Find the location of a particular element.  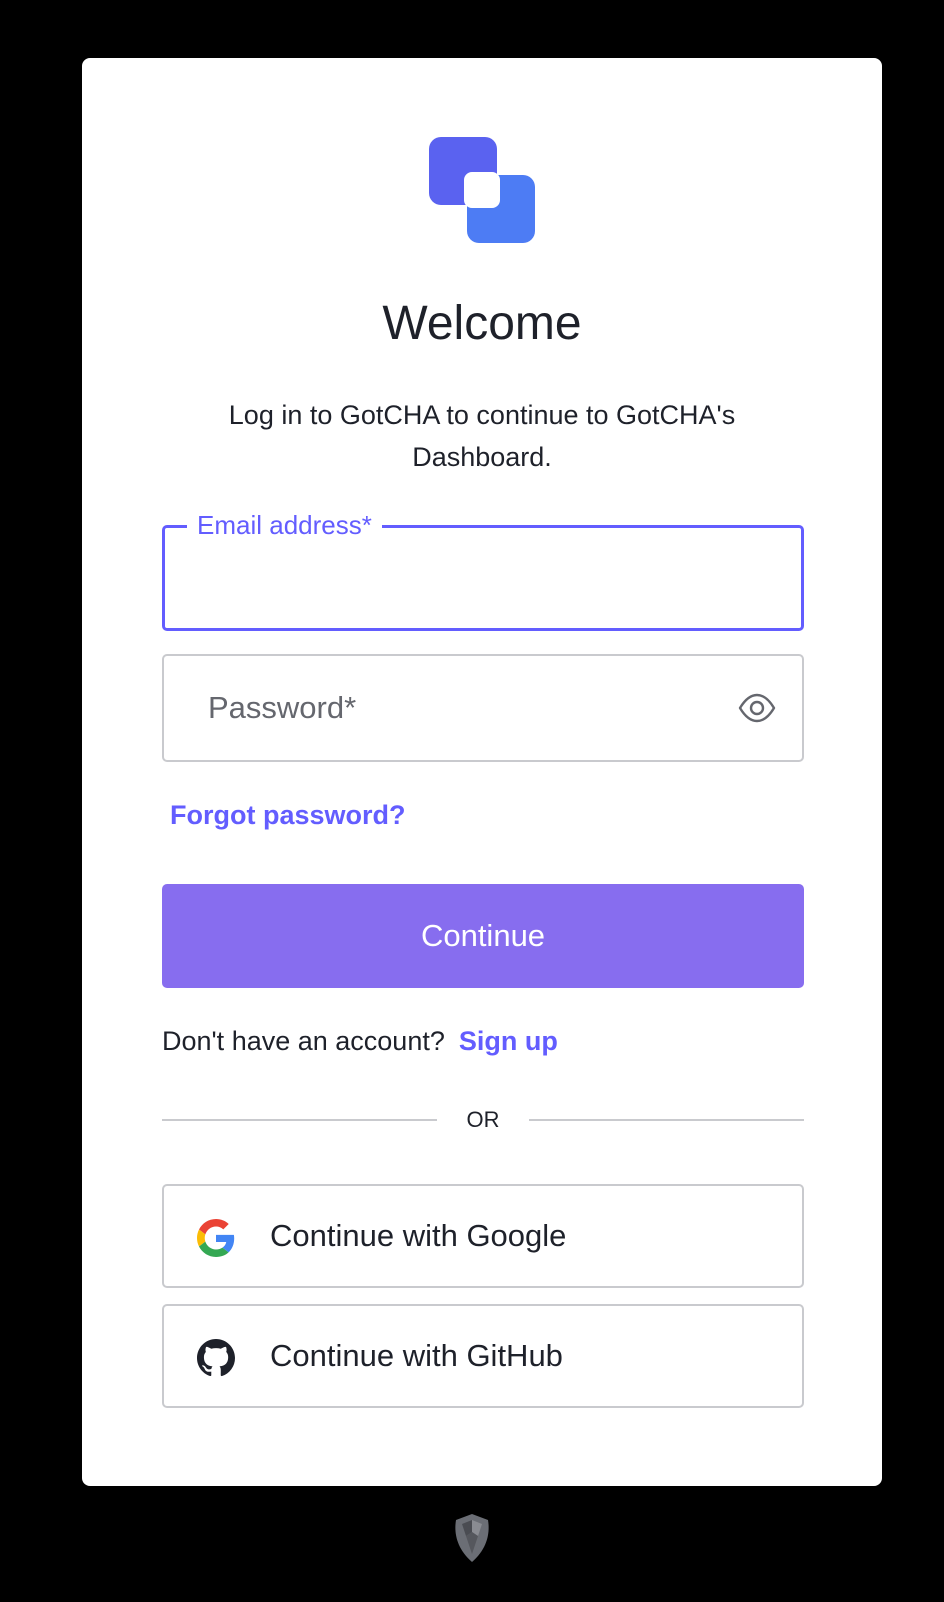

page-title: Welcome is located at coordinates (482, 323).